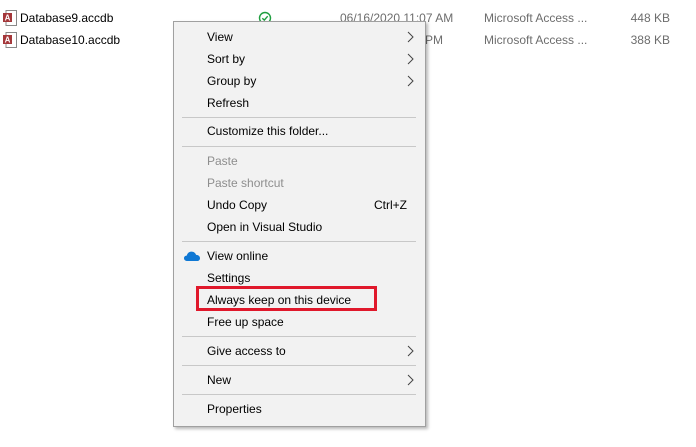 The width and height of the screenshot is (696, 447). I want to click on menu-item-free-up-space: Free up space, so click(299, 322).